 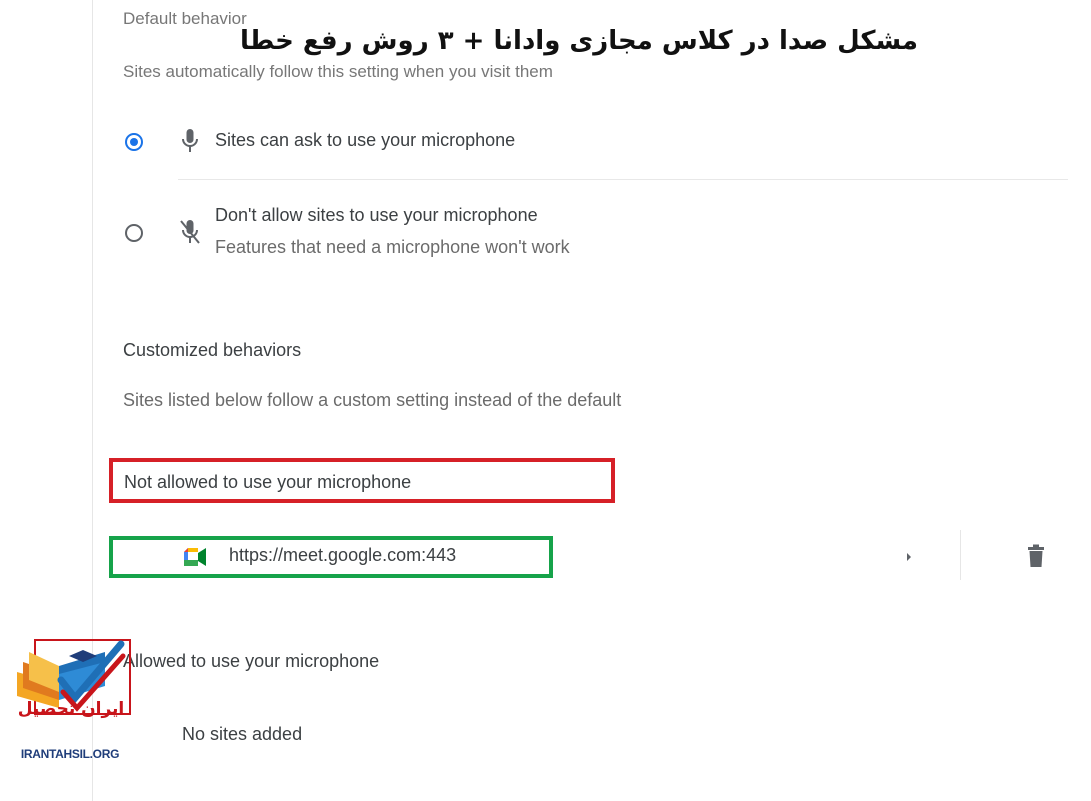 I want to click on divider, so click(x=623, y=179).